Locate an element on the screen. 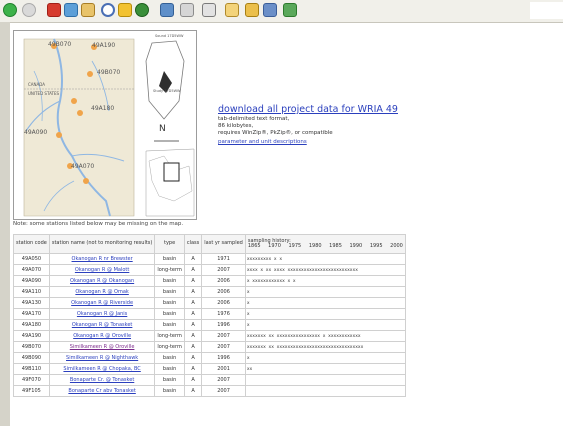  toolbar-corner is located at coordinates (546, 10).